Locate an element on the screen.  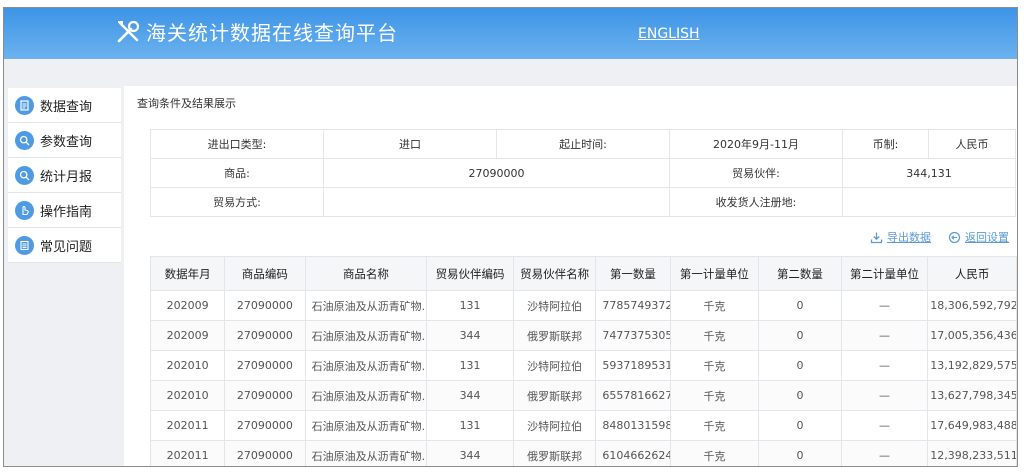
cell-rmb: 13,627,798,345 is located at coordinates (972, 395).